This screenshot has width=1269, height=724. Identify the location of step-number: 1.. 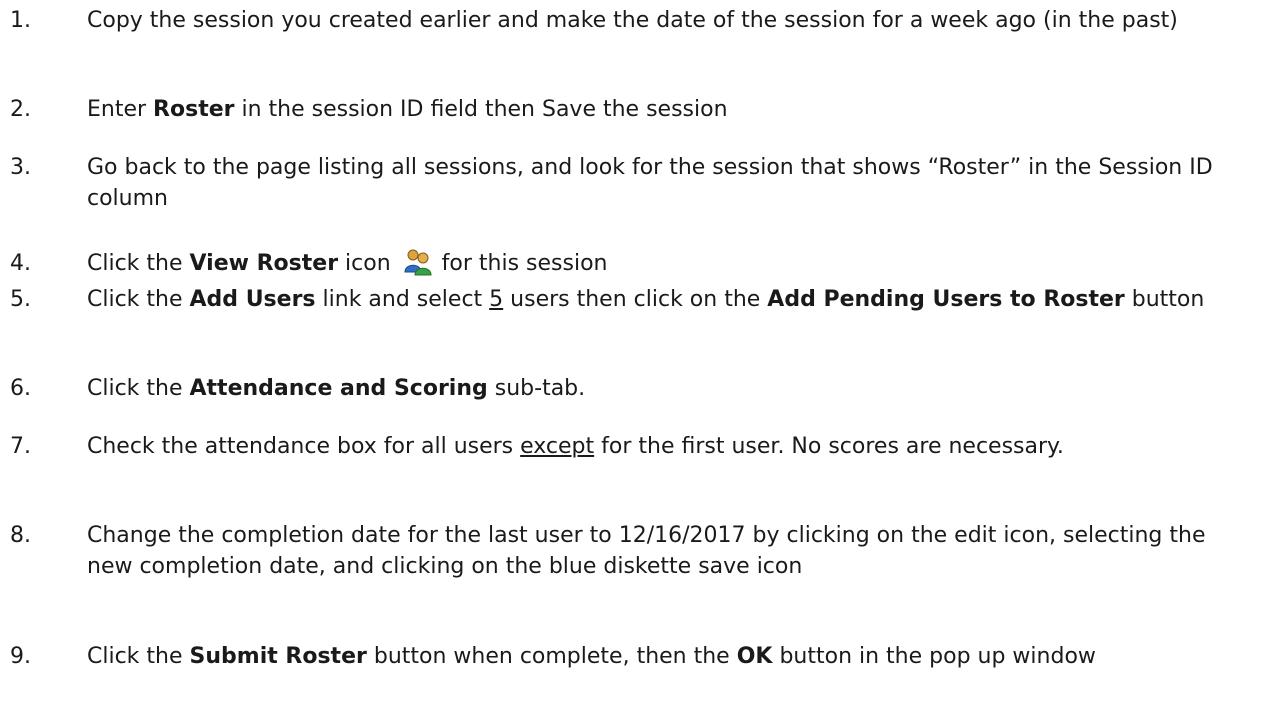
(20, 20).